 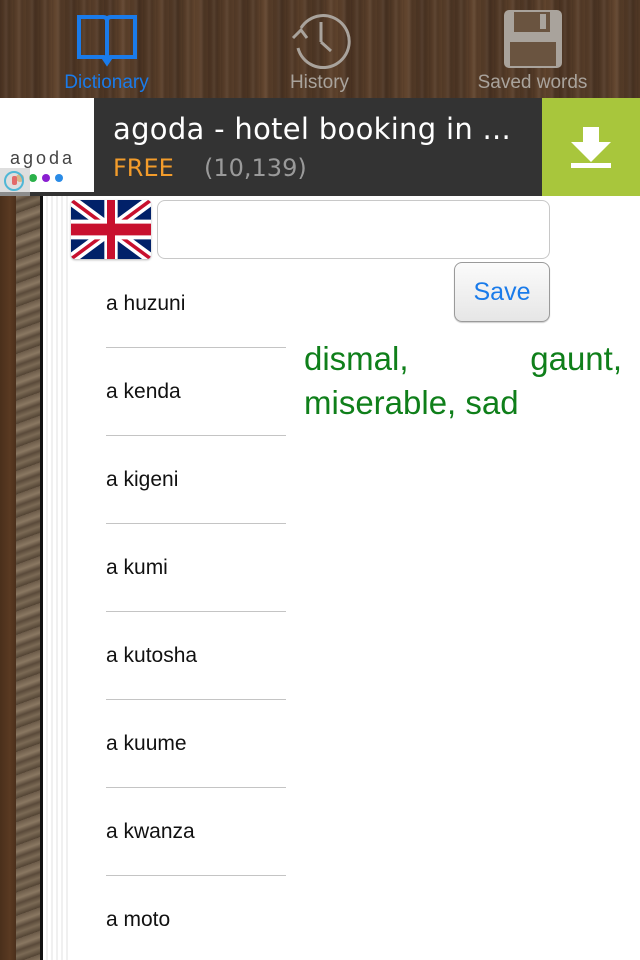 What do you see at coordinates (196, 480) in the screenshot?
I see `word-list-item: a kigeni` at bounding box center [196, 480].